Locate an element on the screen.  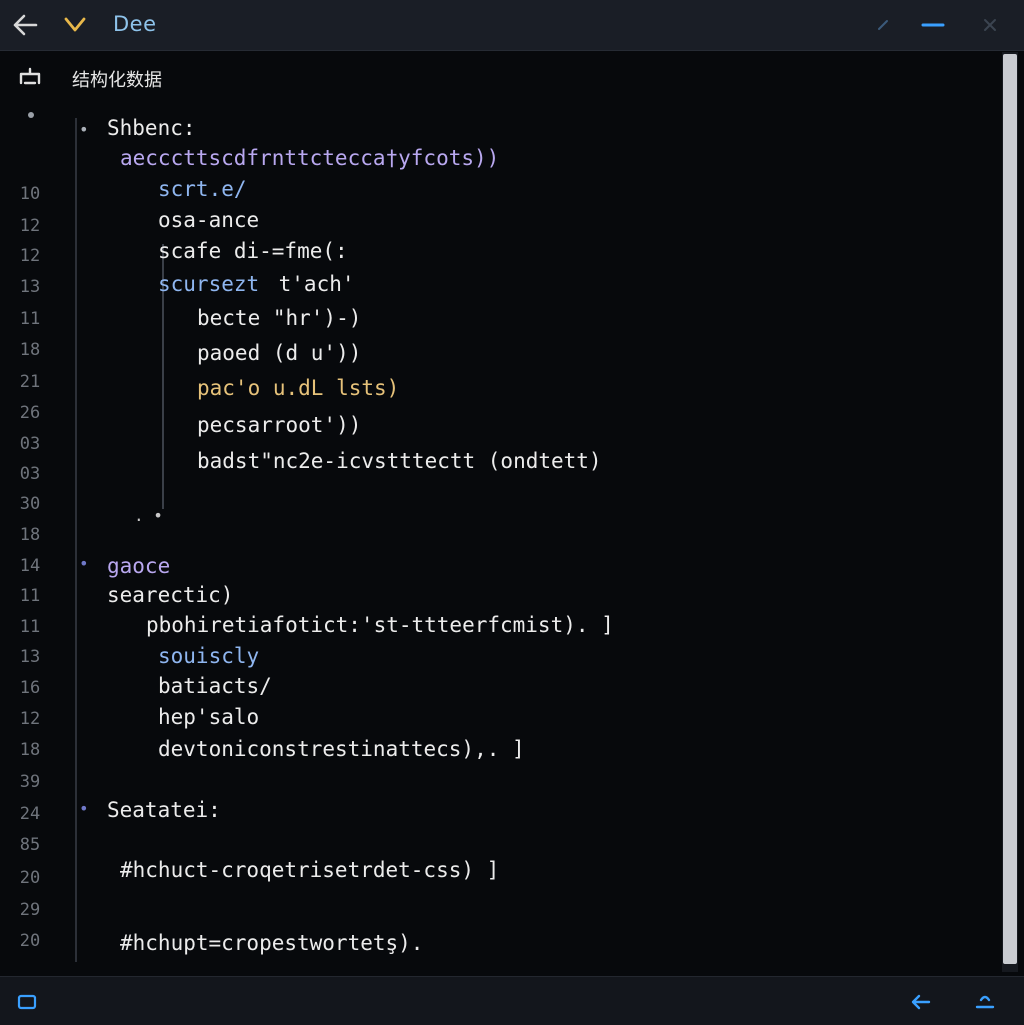
panel-header: 结构化数据 is located at coordinates (500, 78).